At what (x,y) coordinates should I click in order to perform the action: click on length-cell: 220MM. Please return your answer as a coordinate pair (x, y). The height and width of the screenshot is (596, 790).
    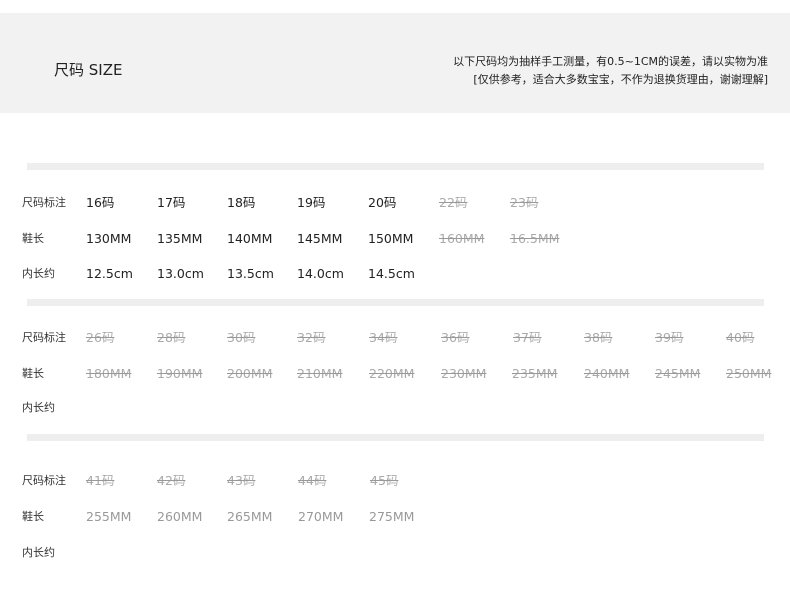
    Looking at the image, I should click on (392, 373).